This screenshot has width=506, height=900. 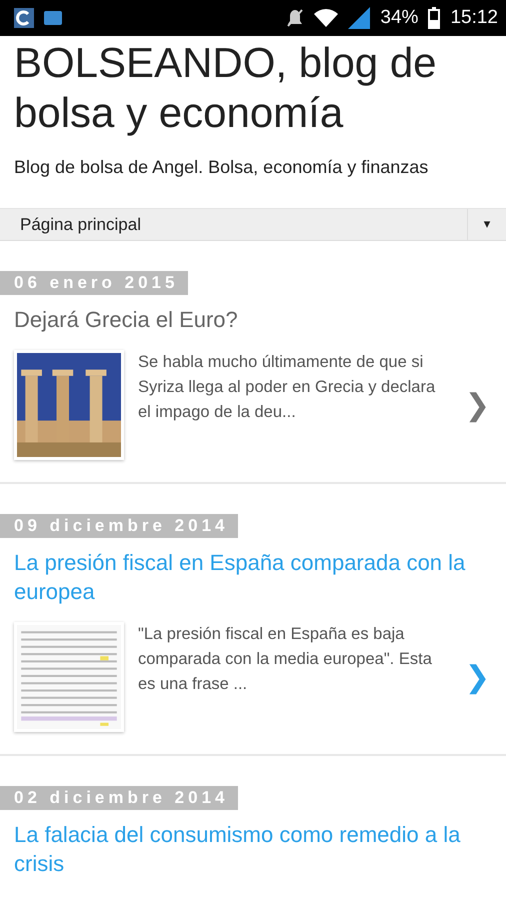 I want to click on screen-icon, so click(x=53, y=18).